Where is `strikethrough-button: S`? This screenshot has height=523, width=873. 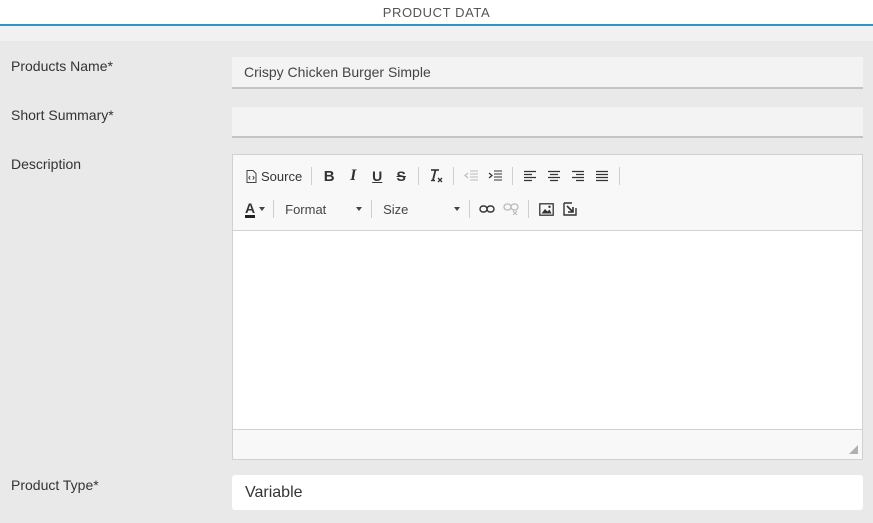
strikethrough-button: S is located at coordinates (401, 176).